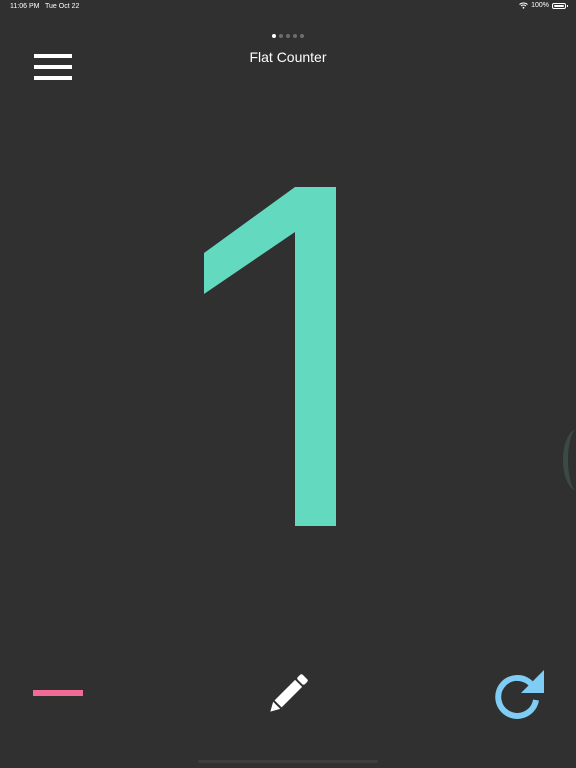 Image resolution: width=576 pixels, height=768 pixels. Describe the element at coordinates (523, 5) in the screenshot. I see `wifi-icon` at that location.